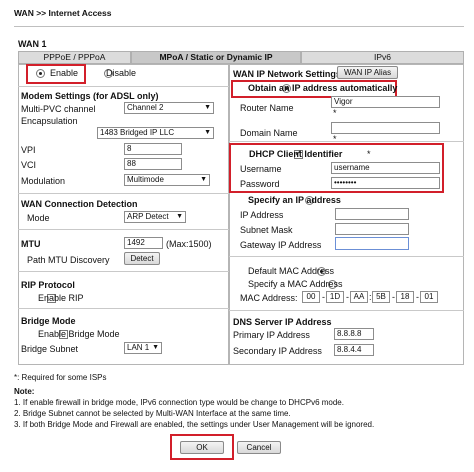  Describe the element at coordinates (43, 181) in the screenshot. I see `modulation-label: Modulation` at that location.